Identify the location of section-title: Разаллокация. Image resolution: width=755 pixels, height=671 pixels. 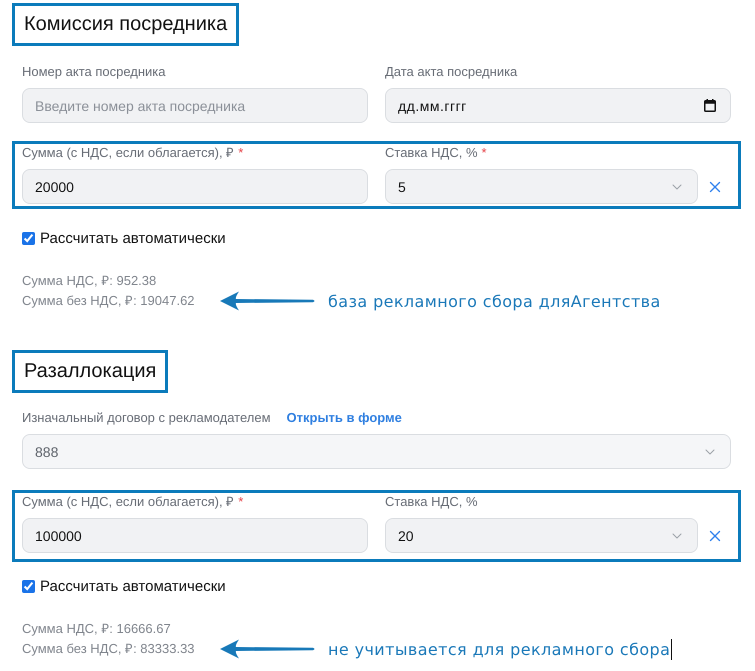
(90, 371).